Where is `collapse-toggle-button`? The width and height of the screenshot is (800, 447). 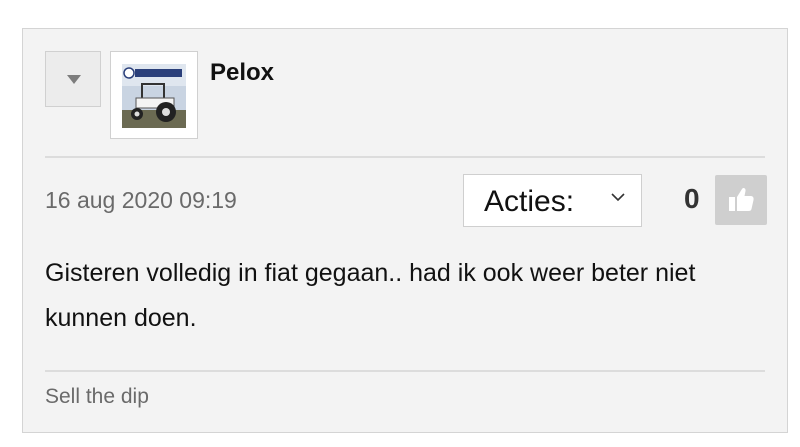
collapse-toggle-button is located at coordinates (73, 79).